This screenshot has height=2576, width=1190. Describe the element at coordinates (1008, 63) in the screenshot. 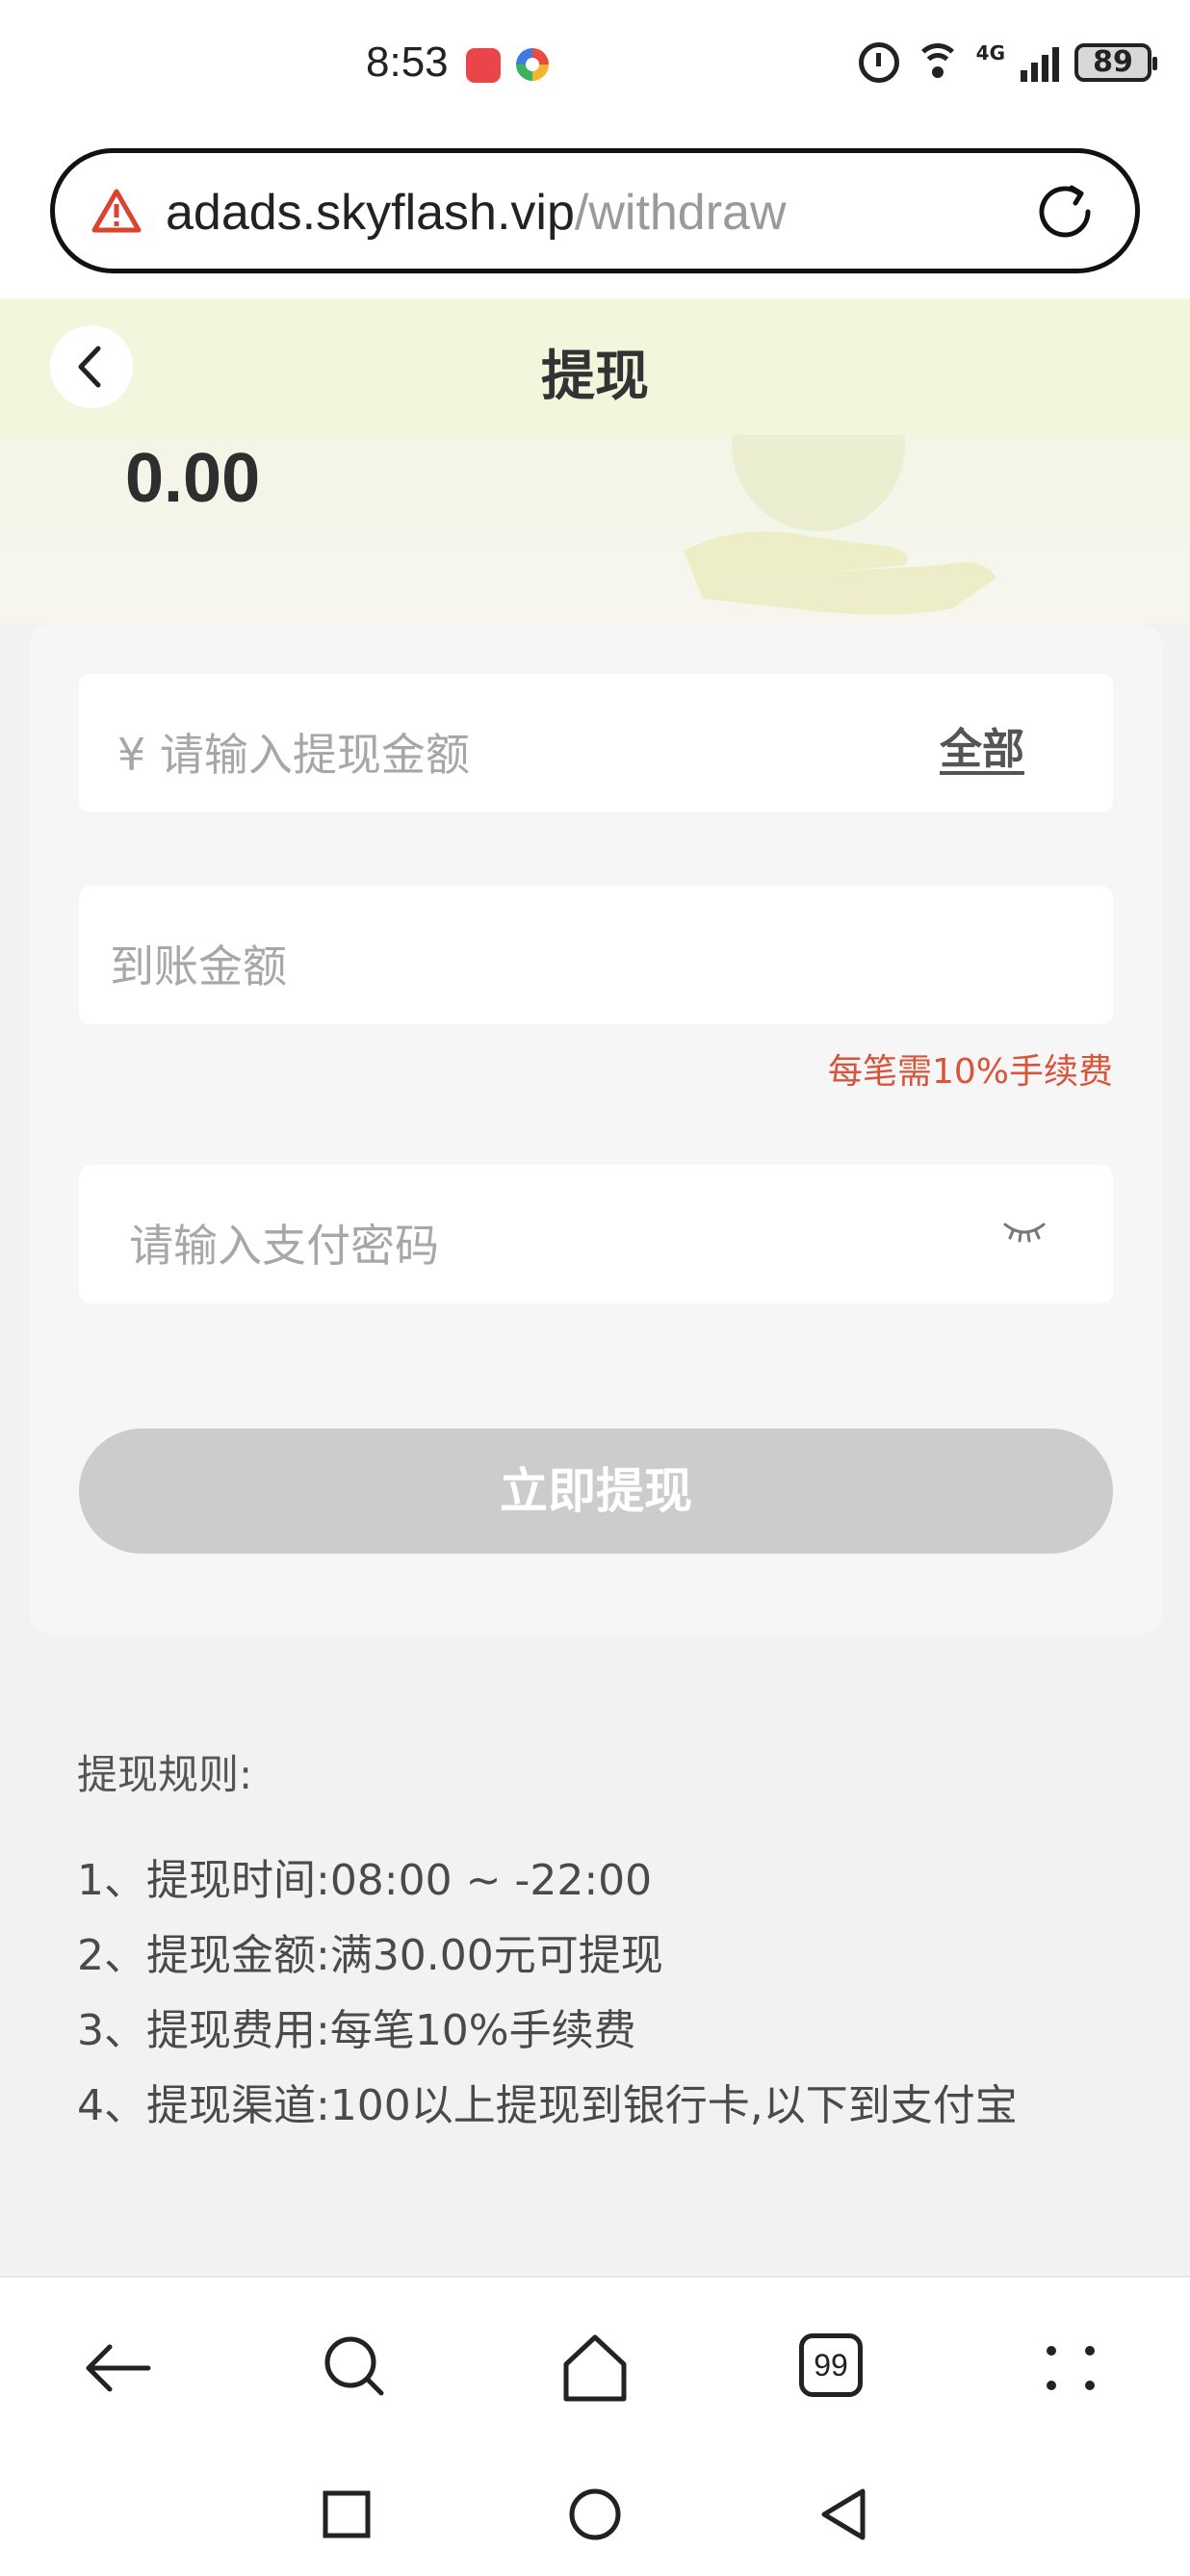

I see `status-icons: 4G 89` at that location.